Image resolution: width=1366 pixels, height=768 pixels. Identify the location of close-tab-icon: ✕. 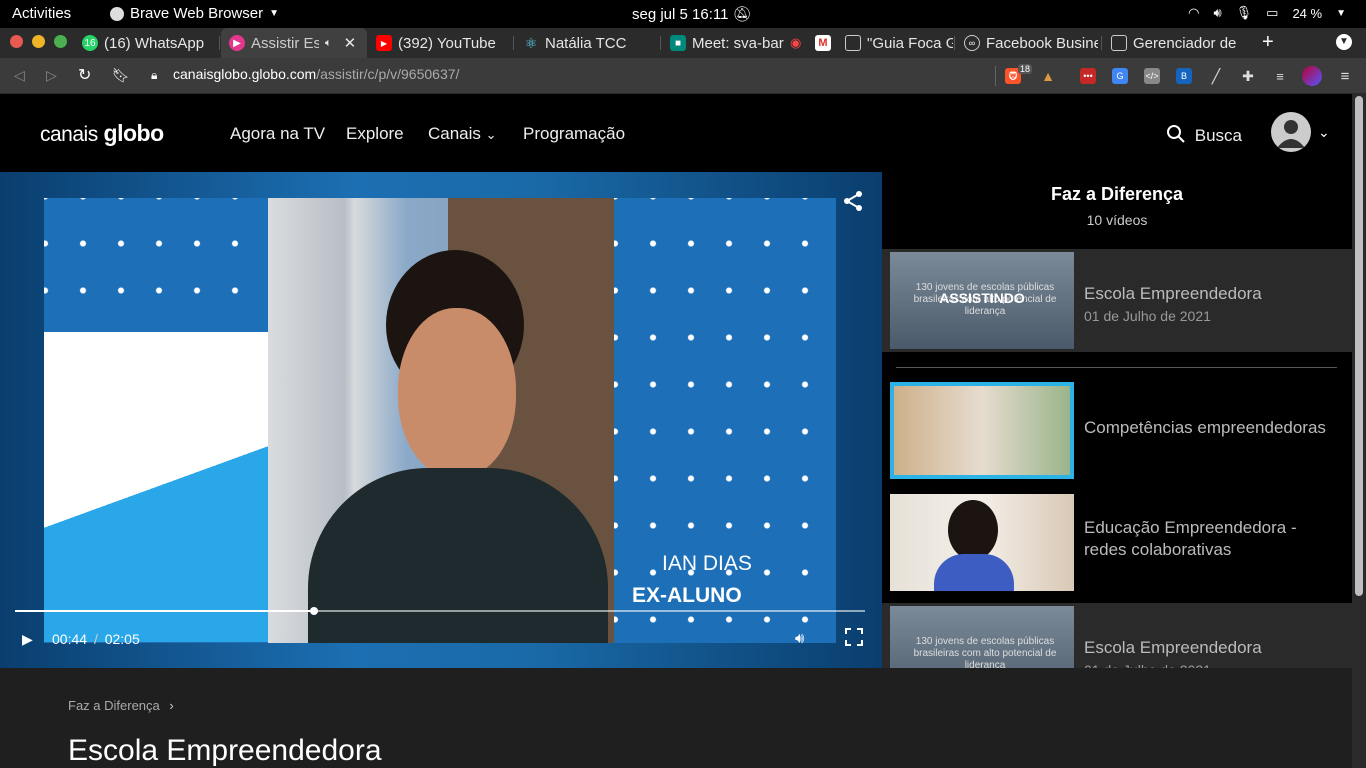
(350, 43).